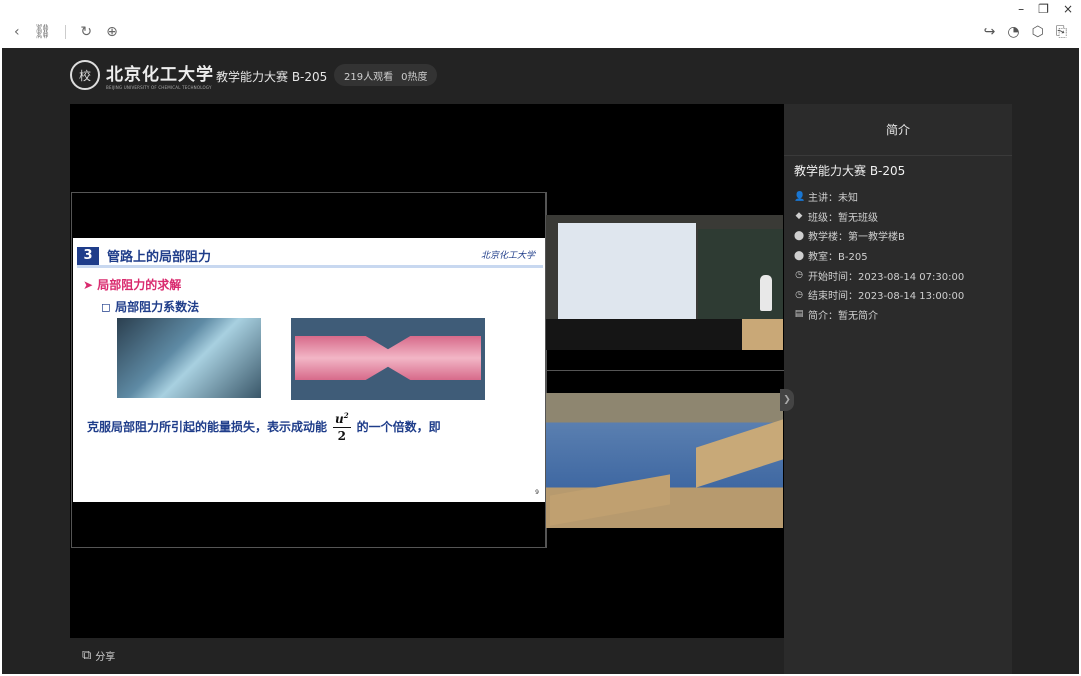 The height and width of the screenshot is (676, 1081). Describe the element at coordinates (1038, 32) in the screenshot. I see `box-icon: ⬡` at that location.